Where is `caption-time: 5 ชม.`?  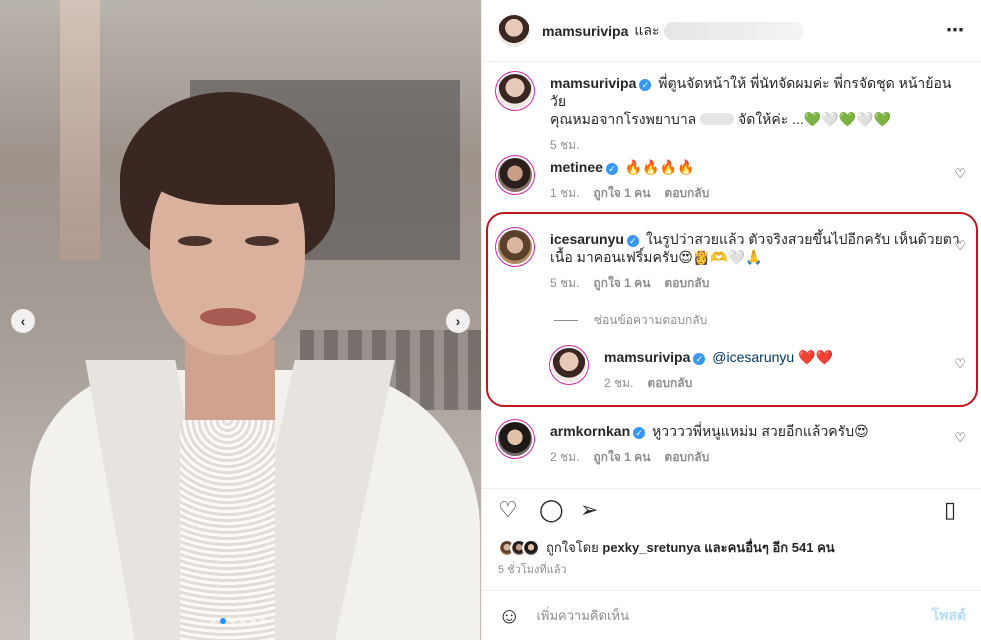 caption-time: 5 ชม. is located at coordinates (565, 145).